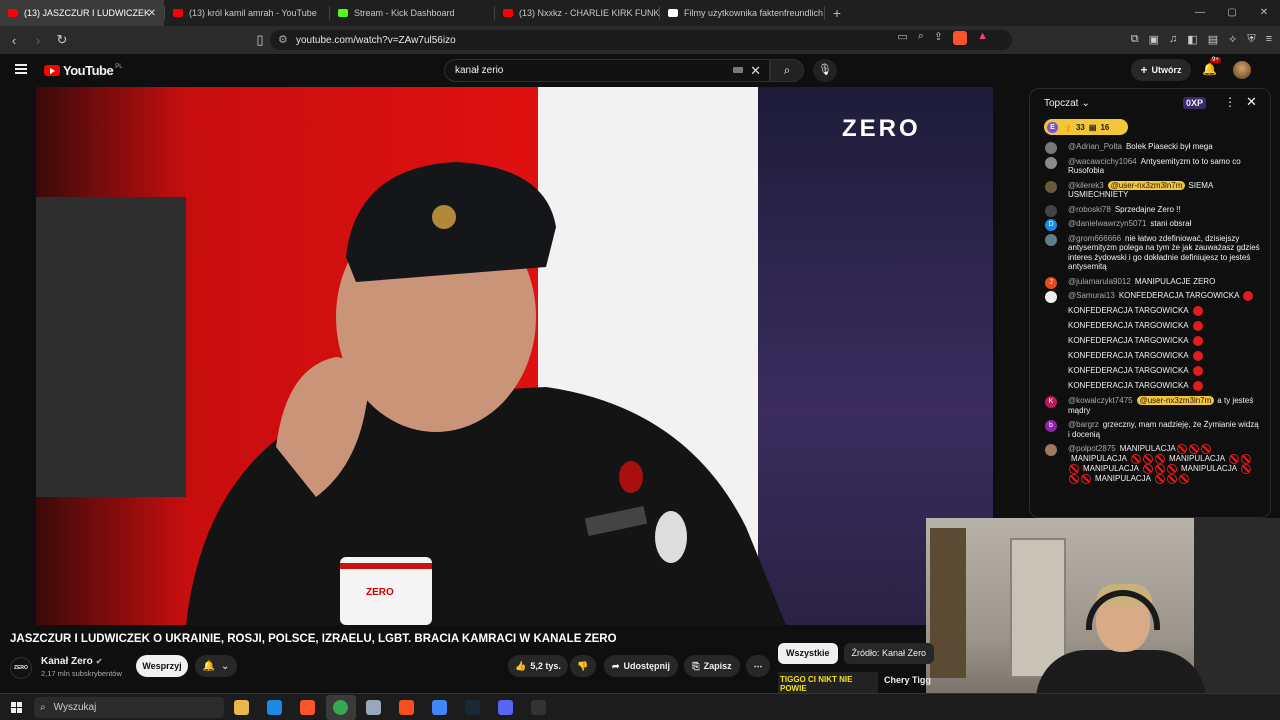 The image size is (1280, 720). I want to click on chat-username: @bargrz, so click(1083, 424).